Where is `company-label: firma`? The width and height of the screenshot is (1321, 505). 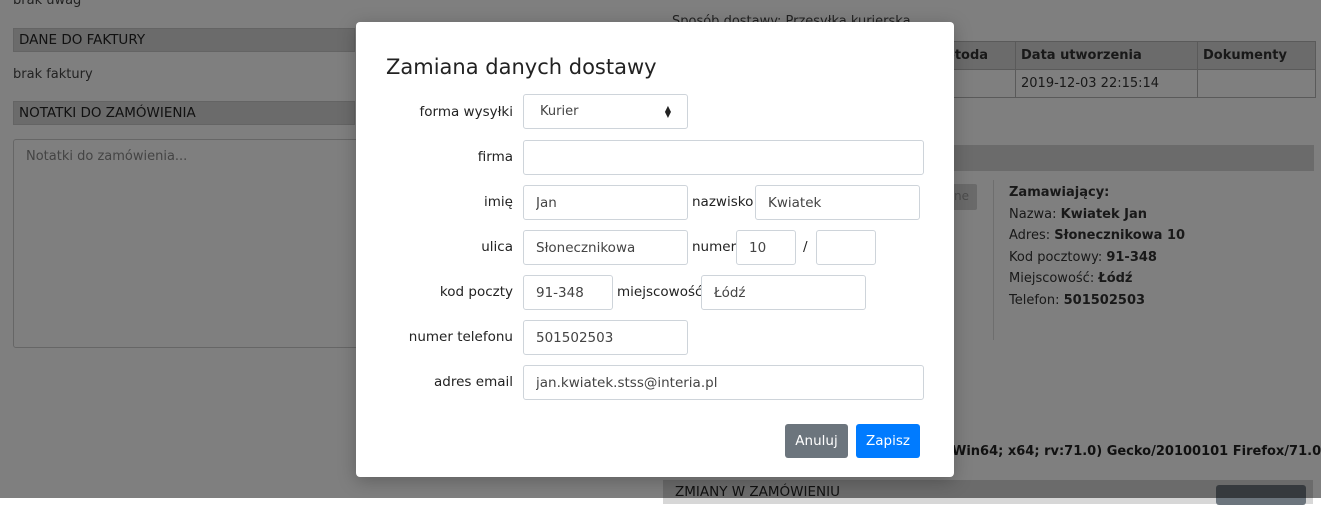
company-label: firma is located at coordinates (495, 157).